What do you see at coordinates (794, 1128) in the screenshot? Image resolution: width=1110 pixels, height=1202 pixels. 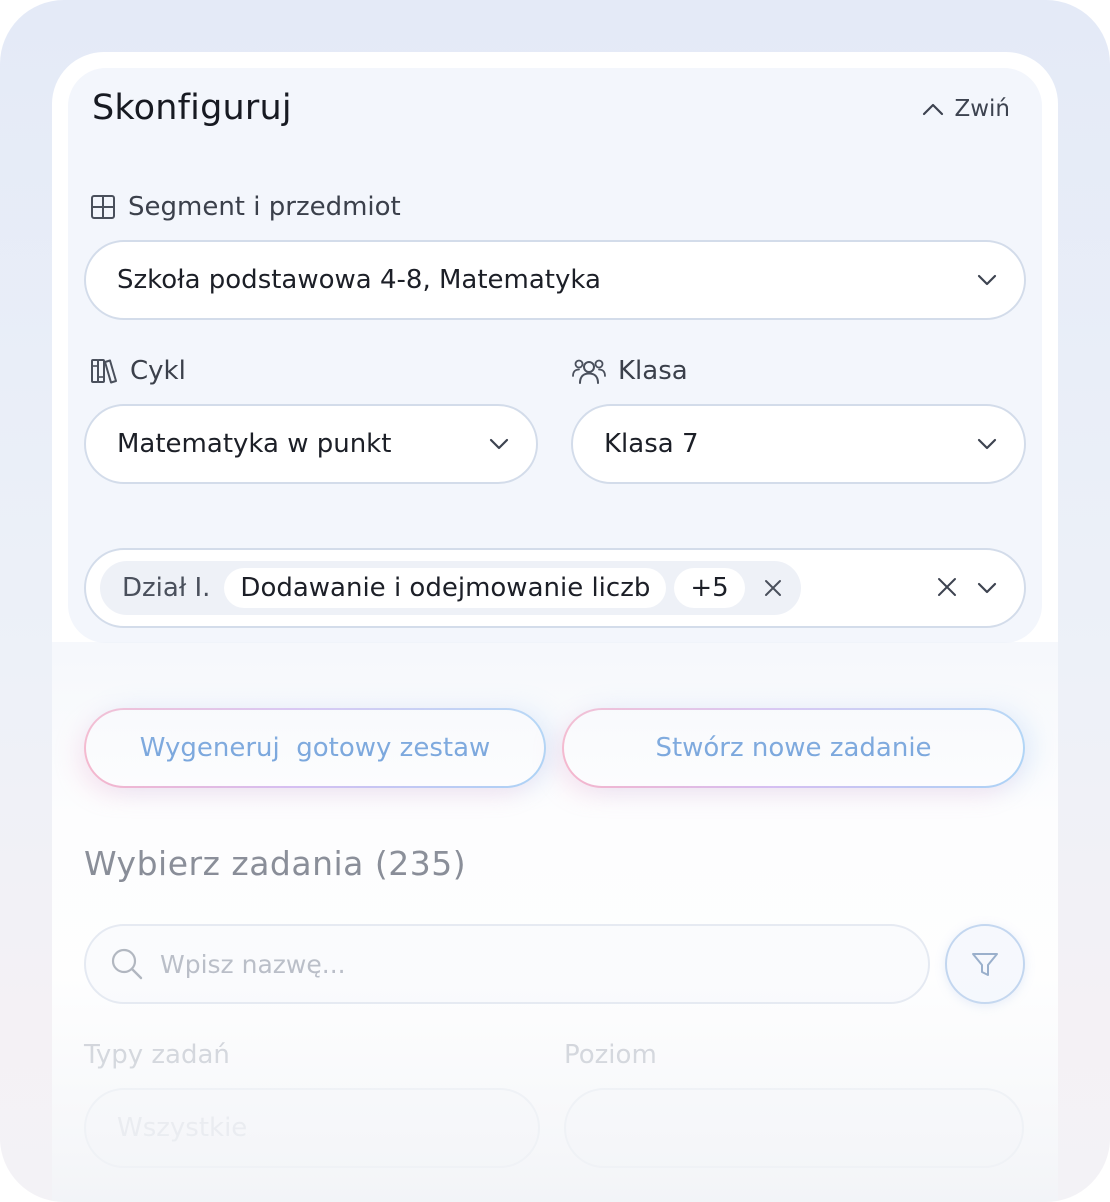 I see `level-select` at bounding box center [794, 1128].